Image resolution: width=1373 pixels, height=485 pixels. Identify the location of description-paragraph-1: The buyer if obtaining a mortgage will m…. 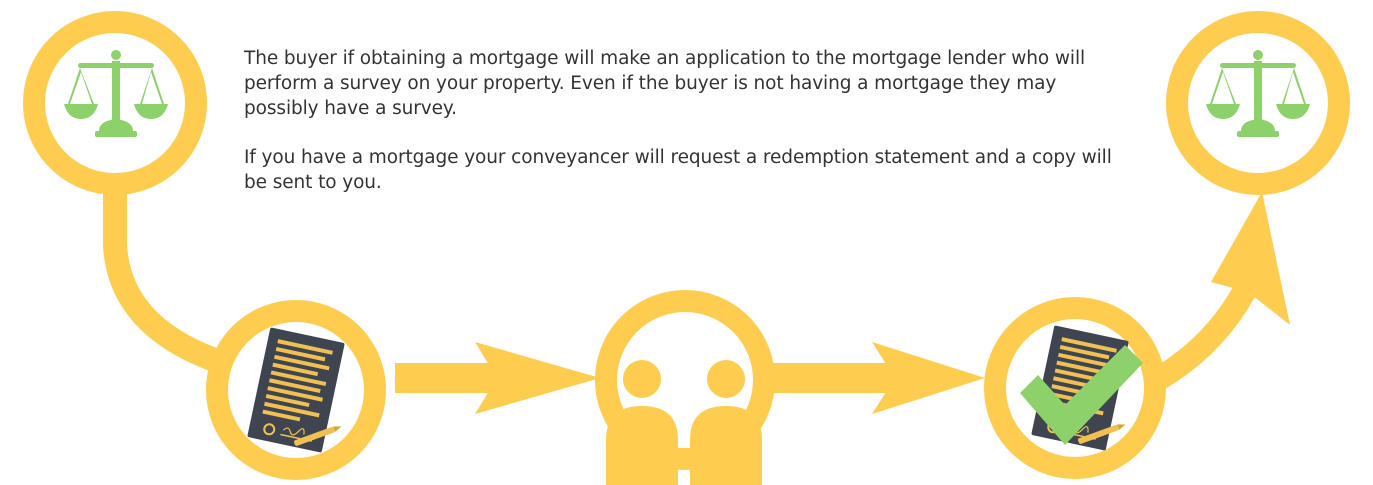
(665, 83).